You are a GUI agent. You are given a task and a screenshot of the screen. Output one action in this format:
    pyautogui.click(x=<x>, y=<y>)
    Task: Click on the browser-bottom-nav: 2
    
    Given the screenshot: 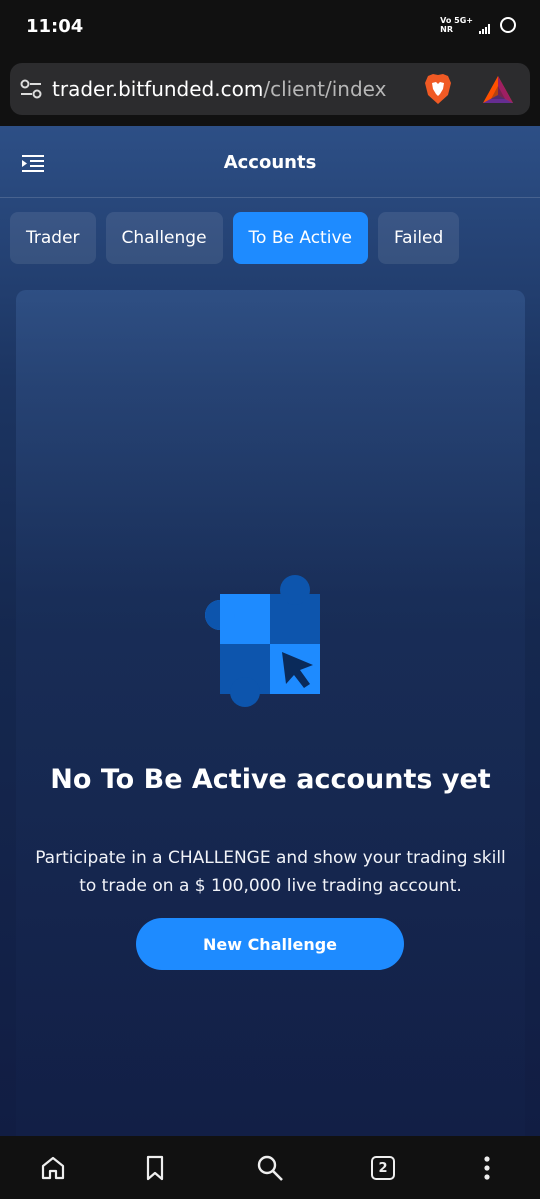 What is the action you would take?
    pyautogui.click(x=270, y=1167)
    